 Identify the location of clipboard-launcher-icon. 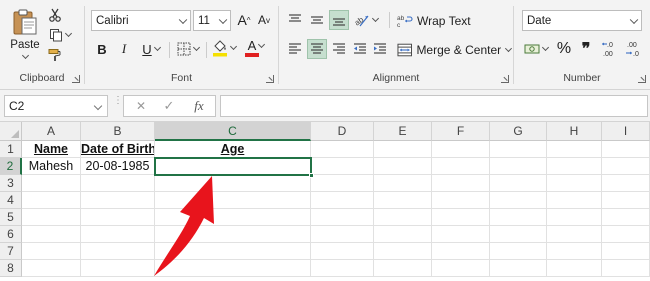
(76, 79).